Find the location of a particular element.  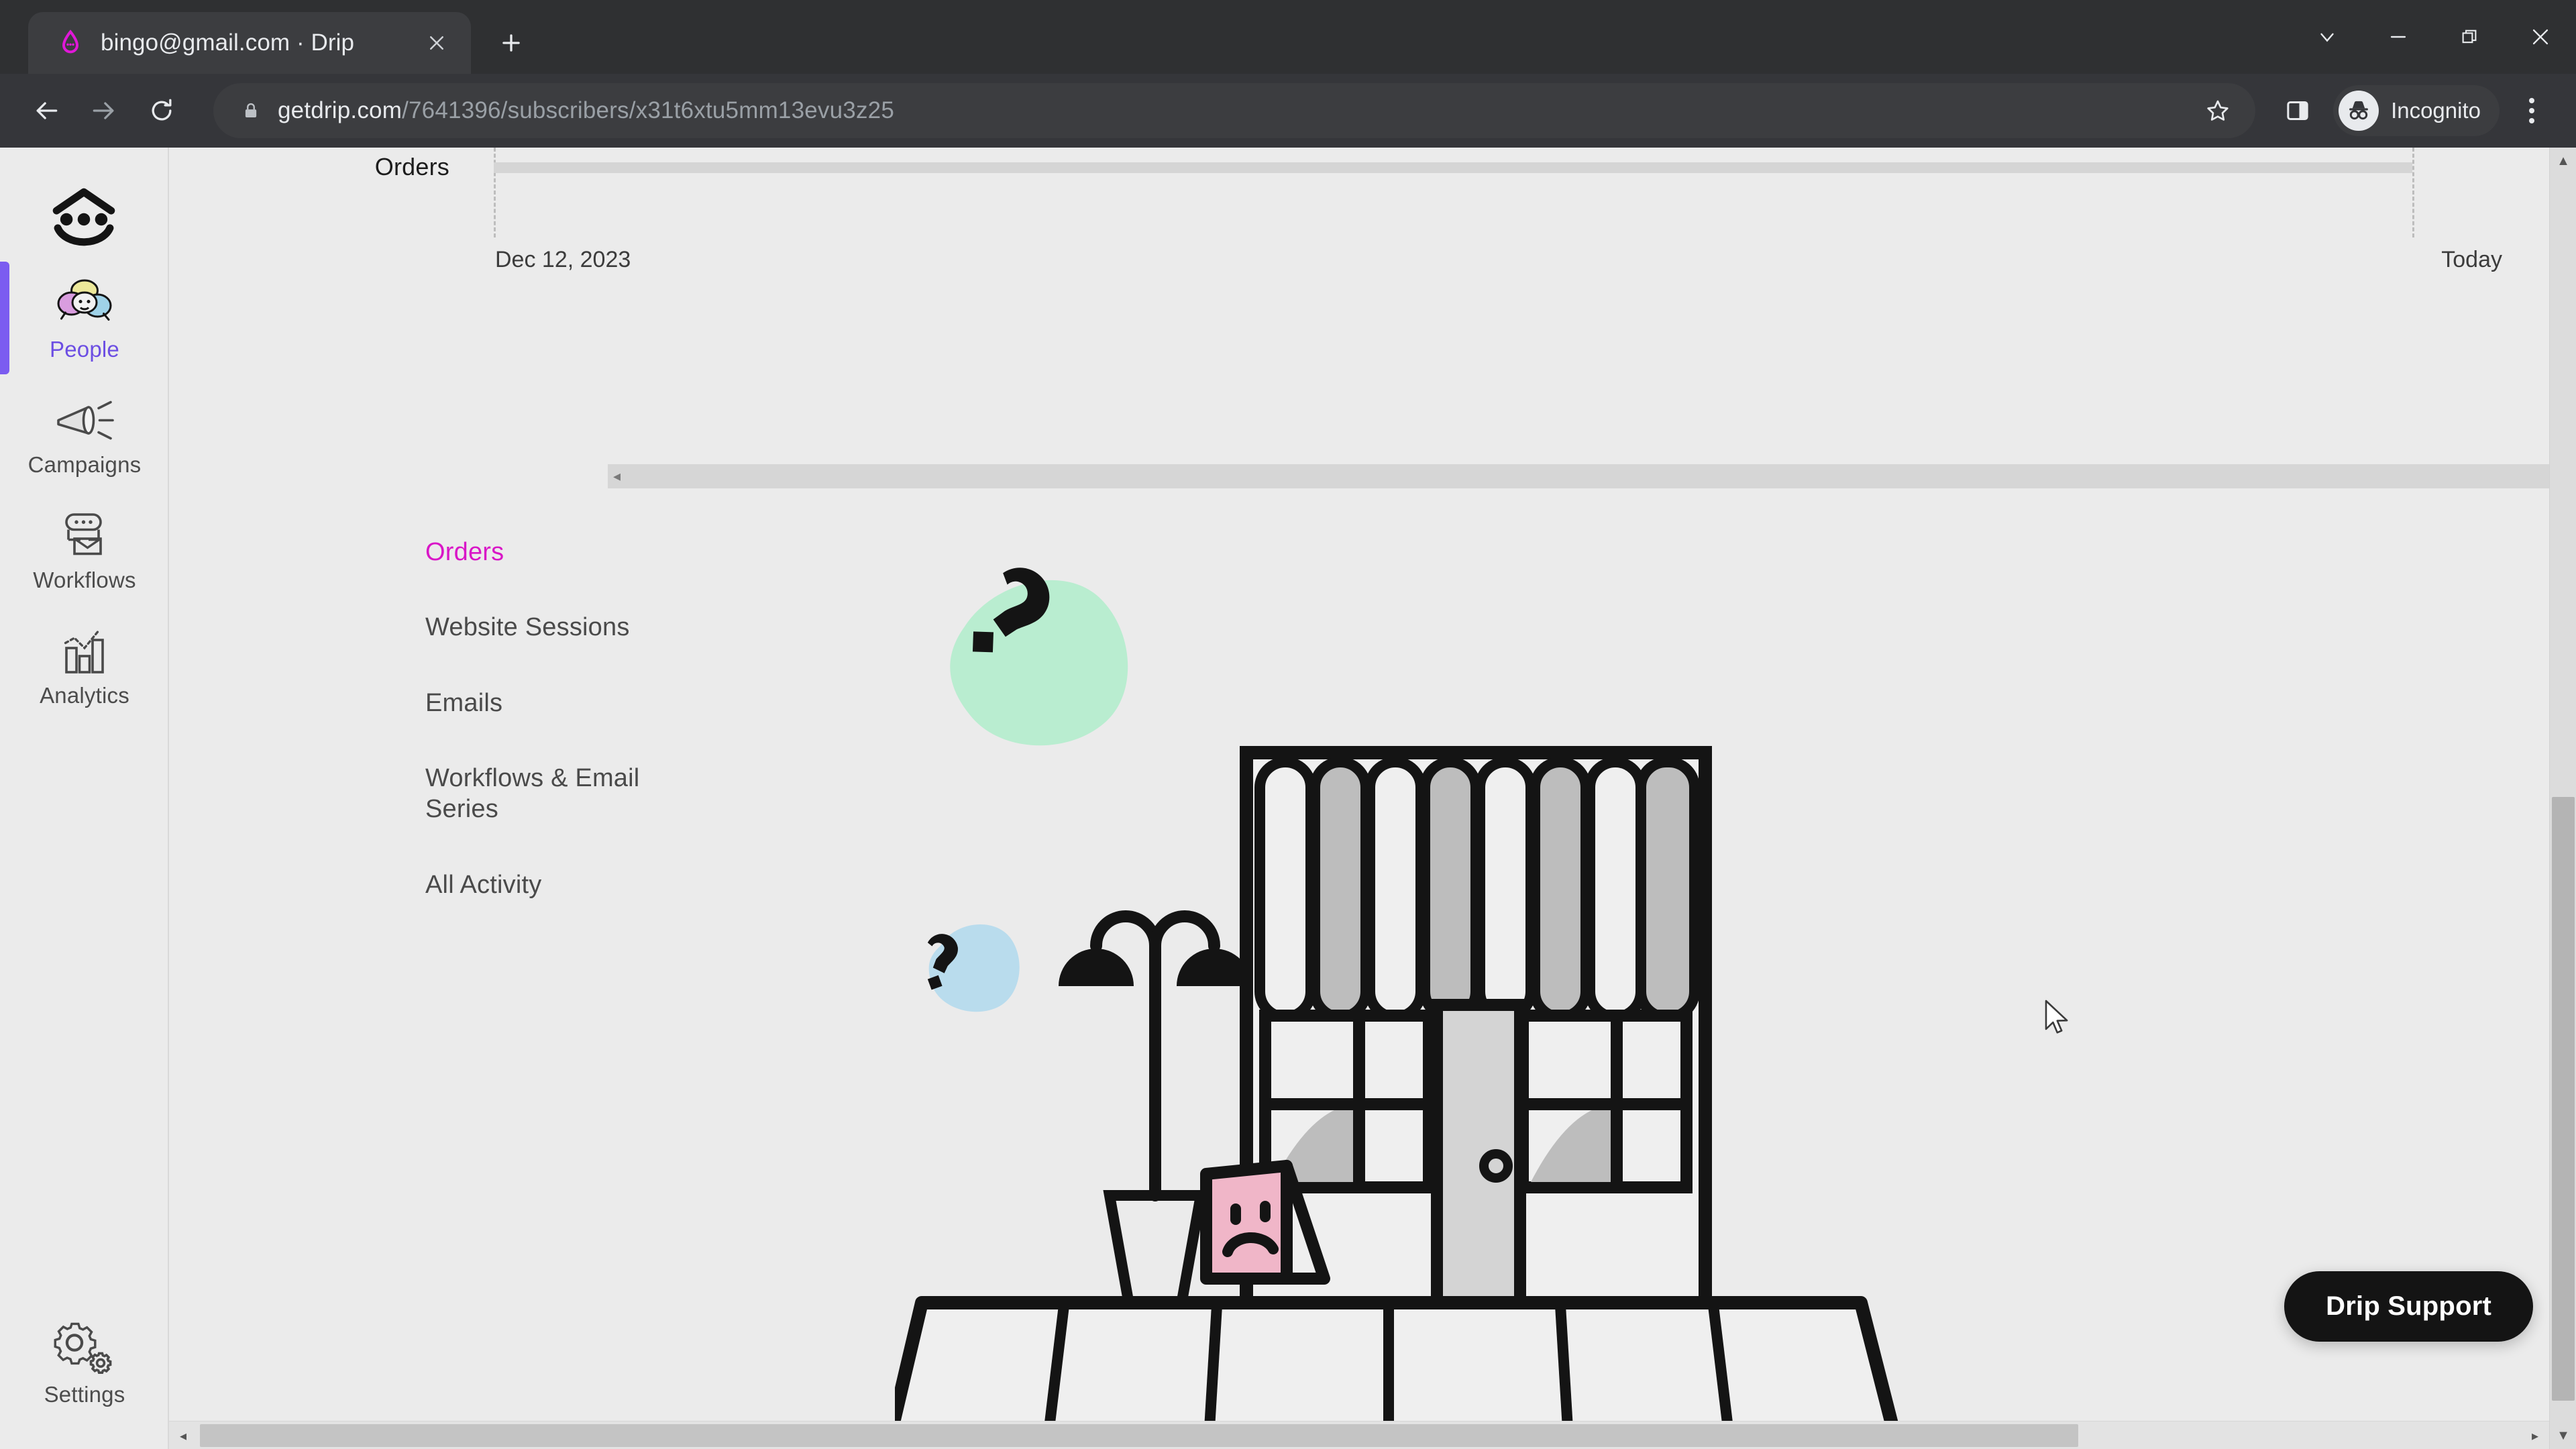

caret-down-icon: ▼ is located at coordinates (2563, 1435).